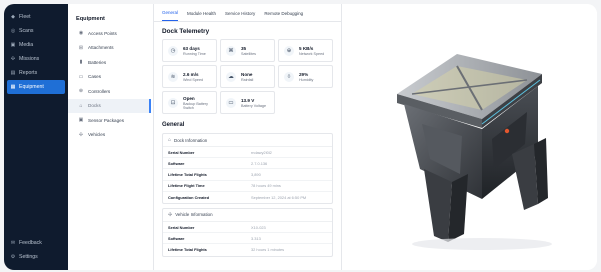  Describe the element at coordinates (26, 45) in the screenshot. I see `sidebar-item-label: Media` at that location.